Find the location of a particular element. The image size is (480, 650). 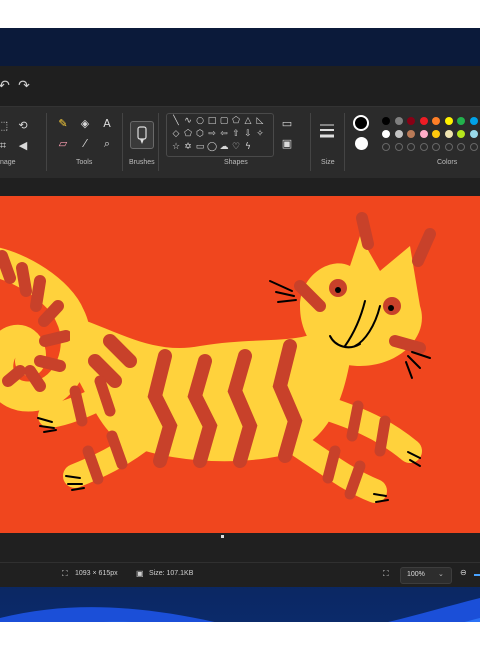

brushes-button is located at coordinates (142, 135).